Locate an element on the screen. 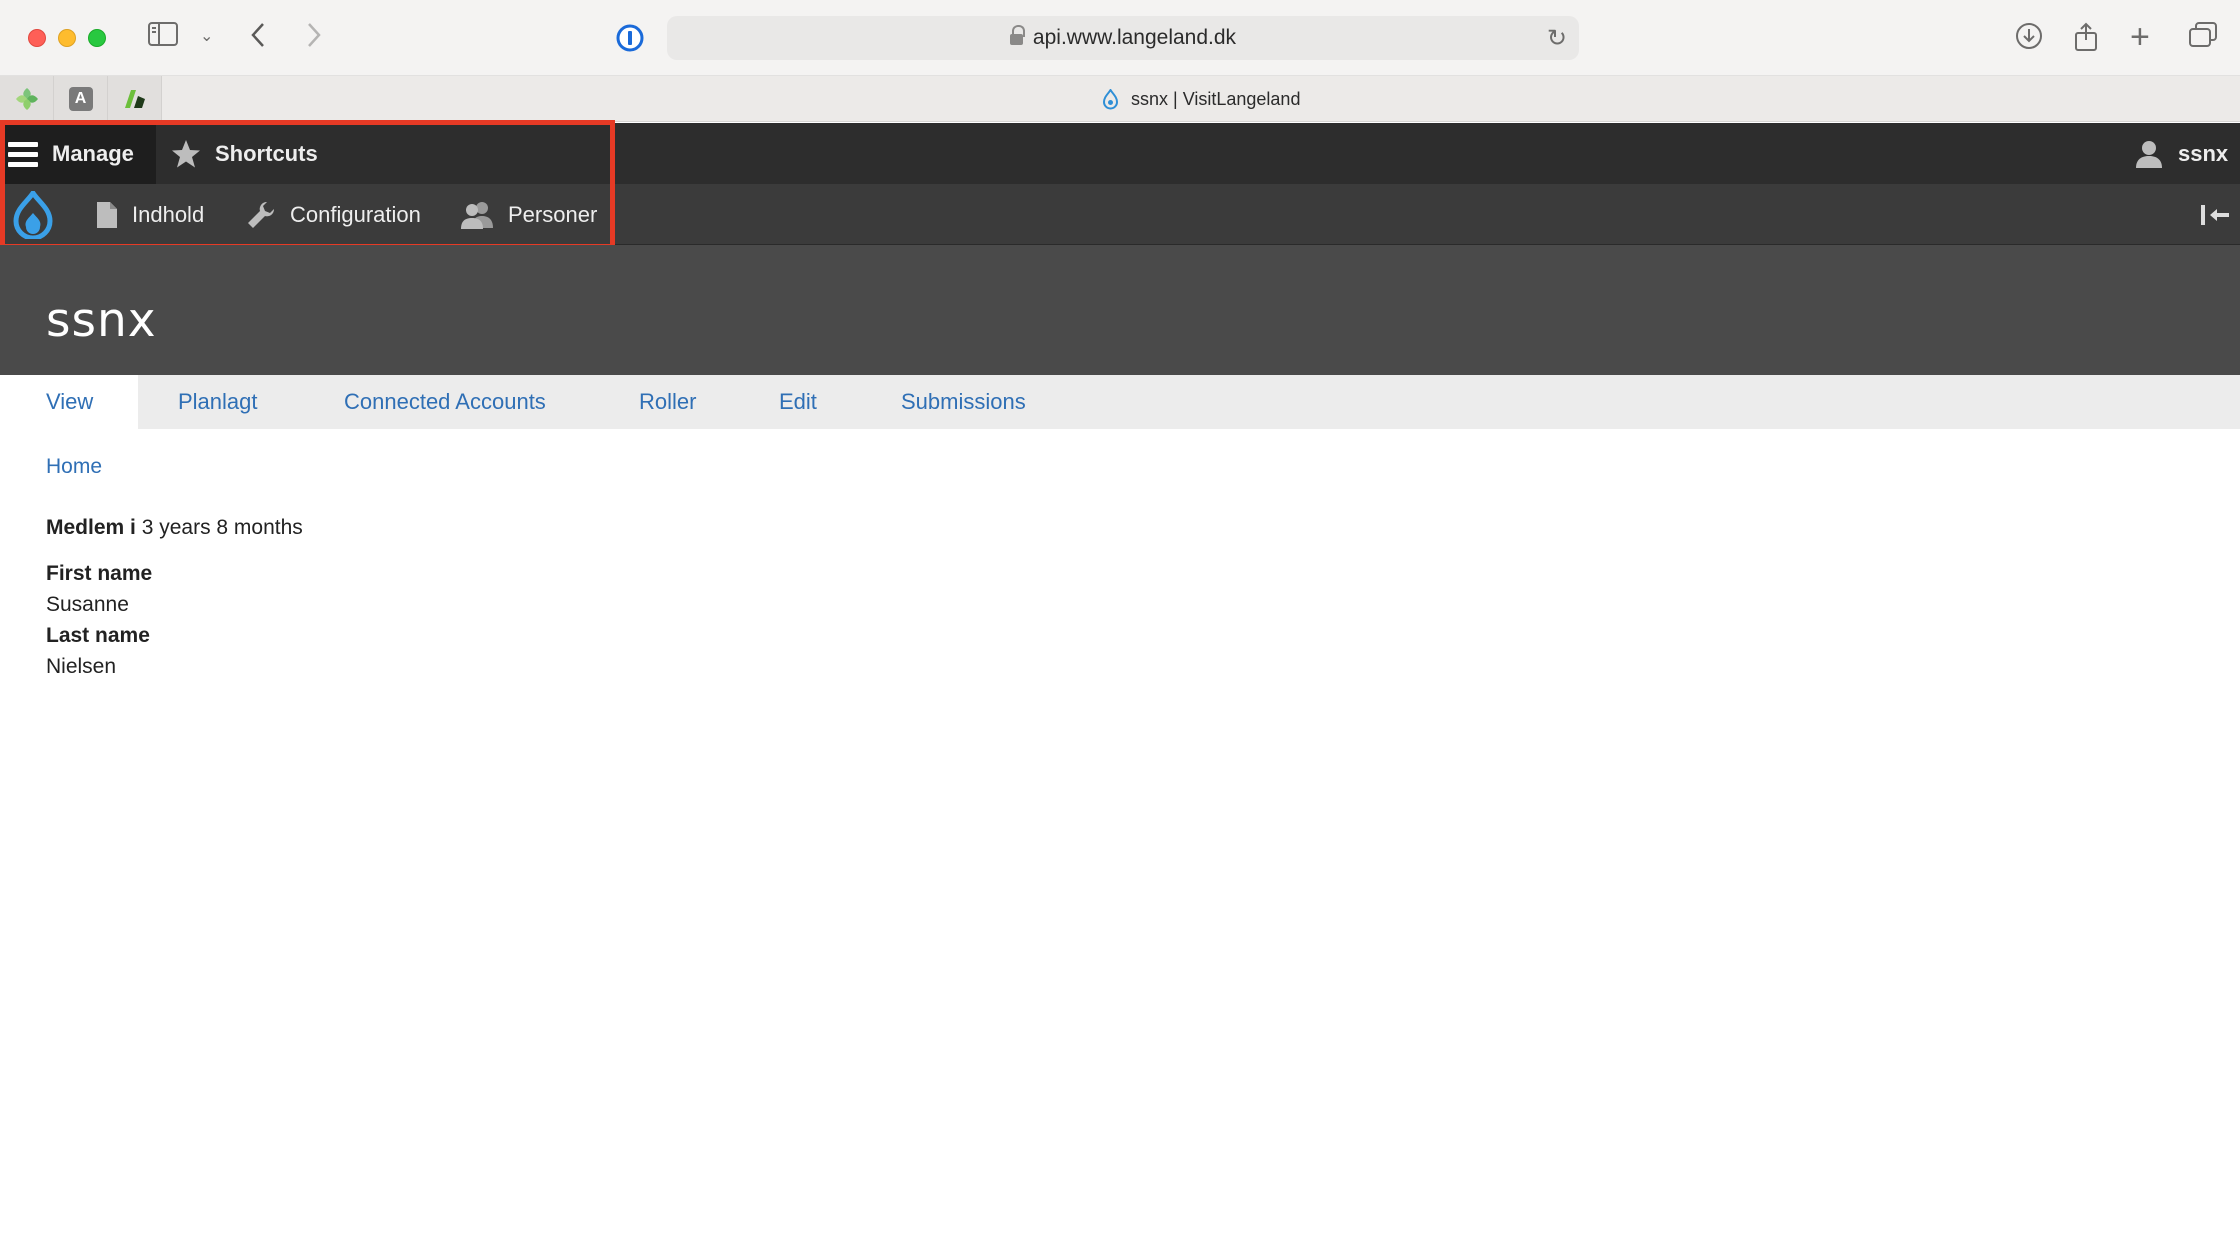 The image size is (2240, 1236). tab-connected-accounts: Connected Accounts is located at coordinates (445, 402).